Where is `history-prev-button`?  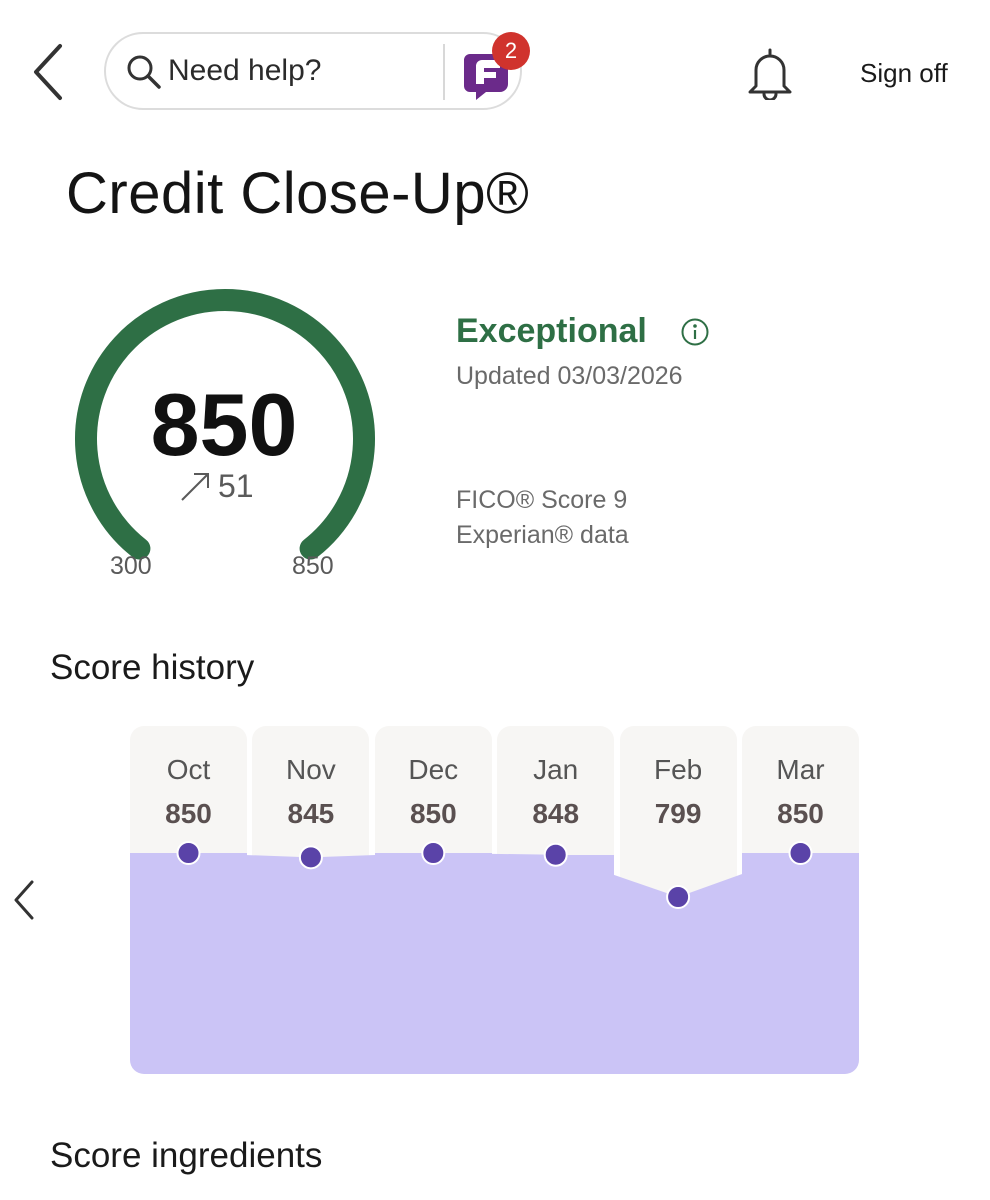
history-prev-button is located at coordinates (24, 900).